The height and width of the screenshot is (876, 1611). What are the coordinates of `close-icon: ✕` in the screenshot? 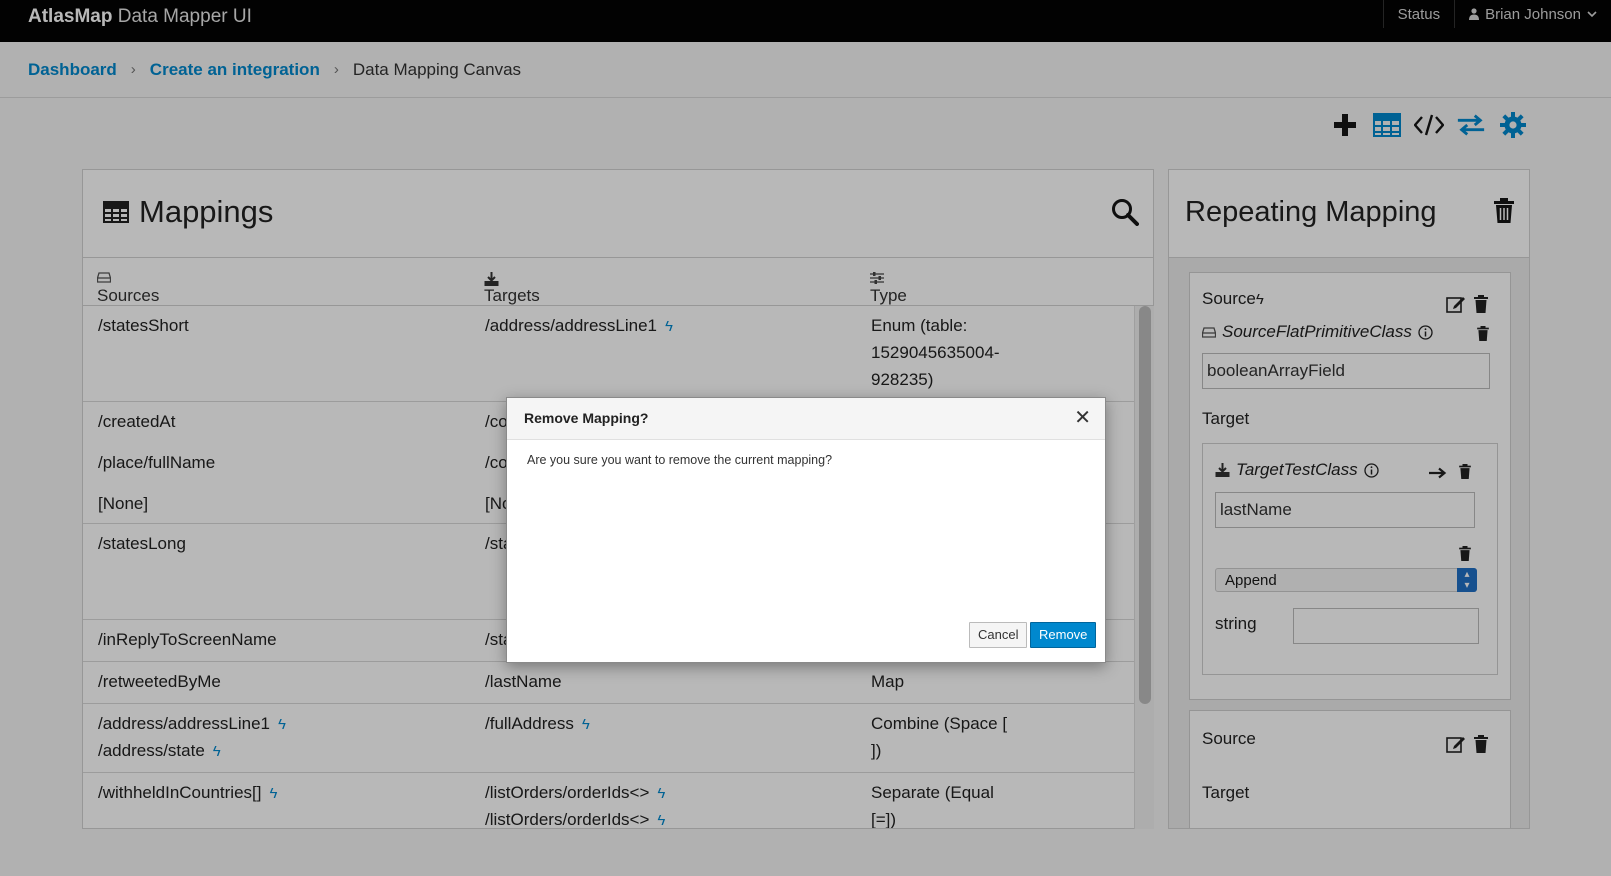 It's located at (1082, 418).